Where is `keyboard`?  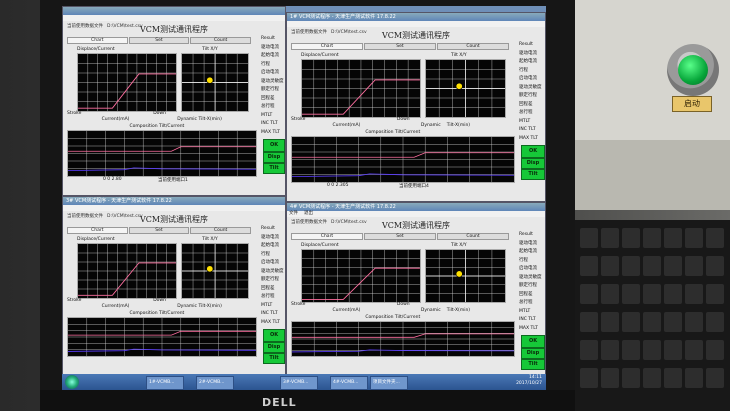
keyboard is located at coordinates (651, 315).